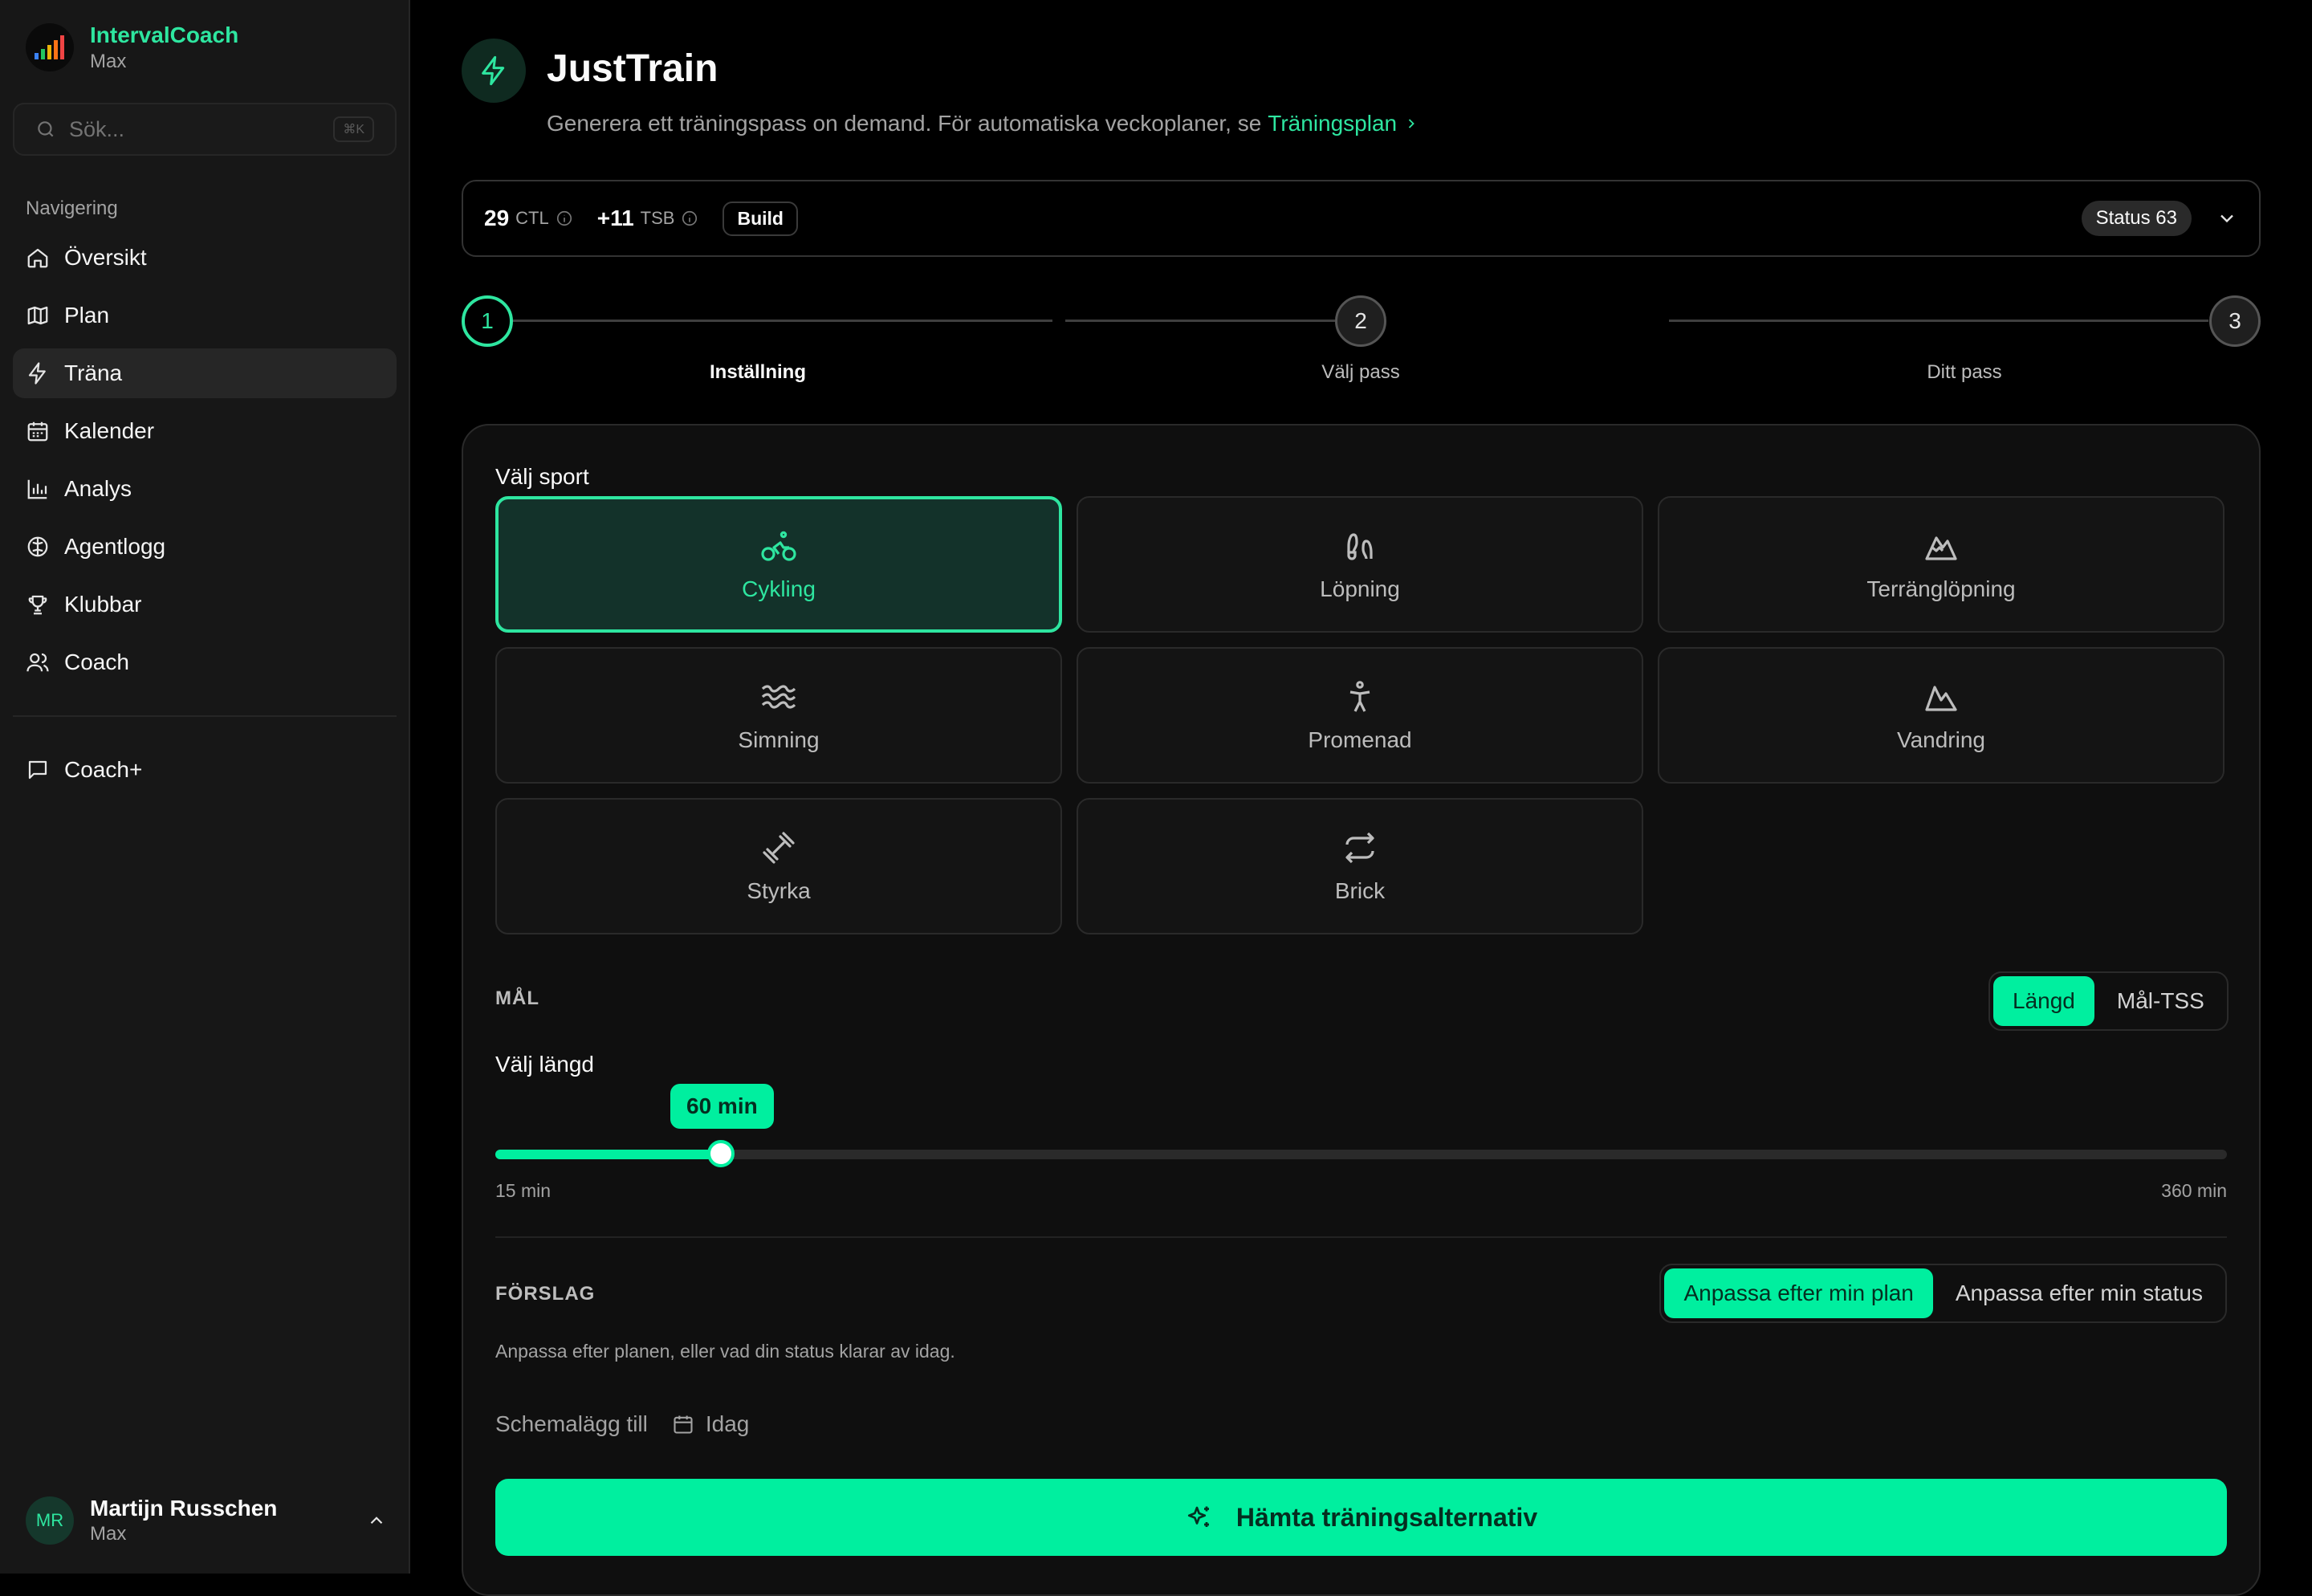  I want to click on sidebar-item-label: Kalender, so click(109, 431).